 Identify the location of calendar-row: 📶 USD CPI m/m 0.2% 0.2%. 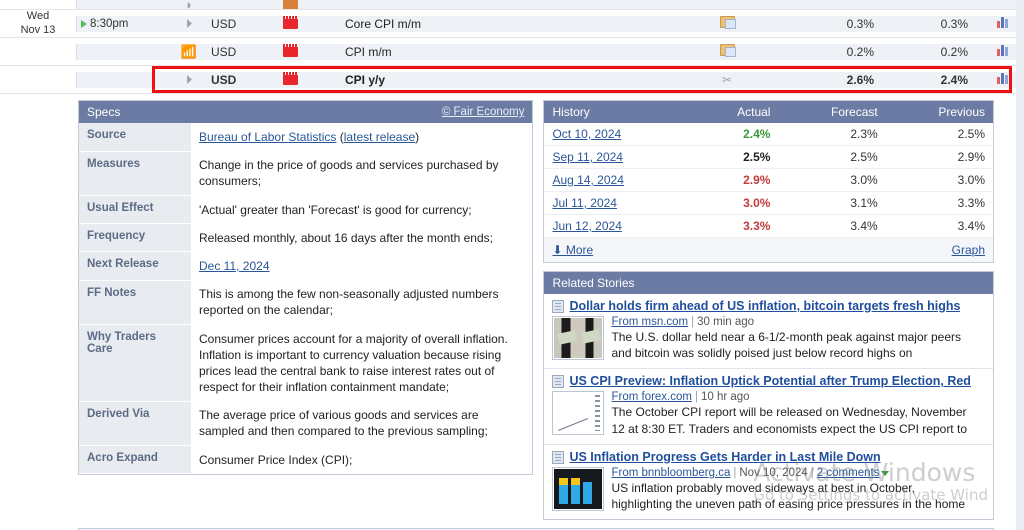
(512, 52).